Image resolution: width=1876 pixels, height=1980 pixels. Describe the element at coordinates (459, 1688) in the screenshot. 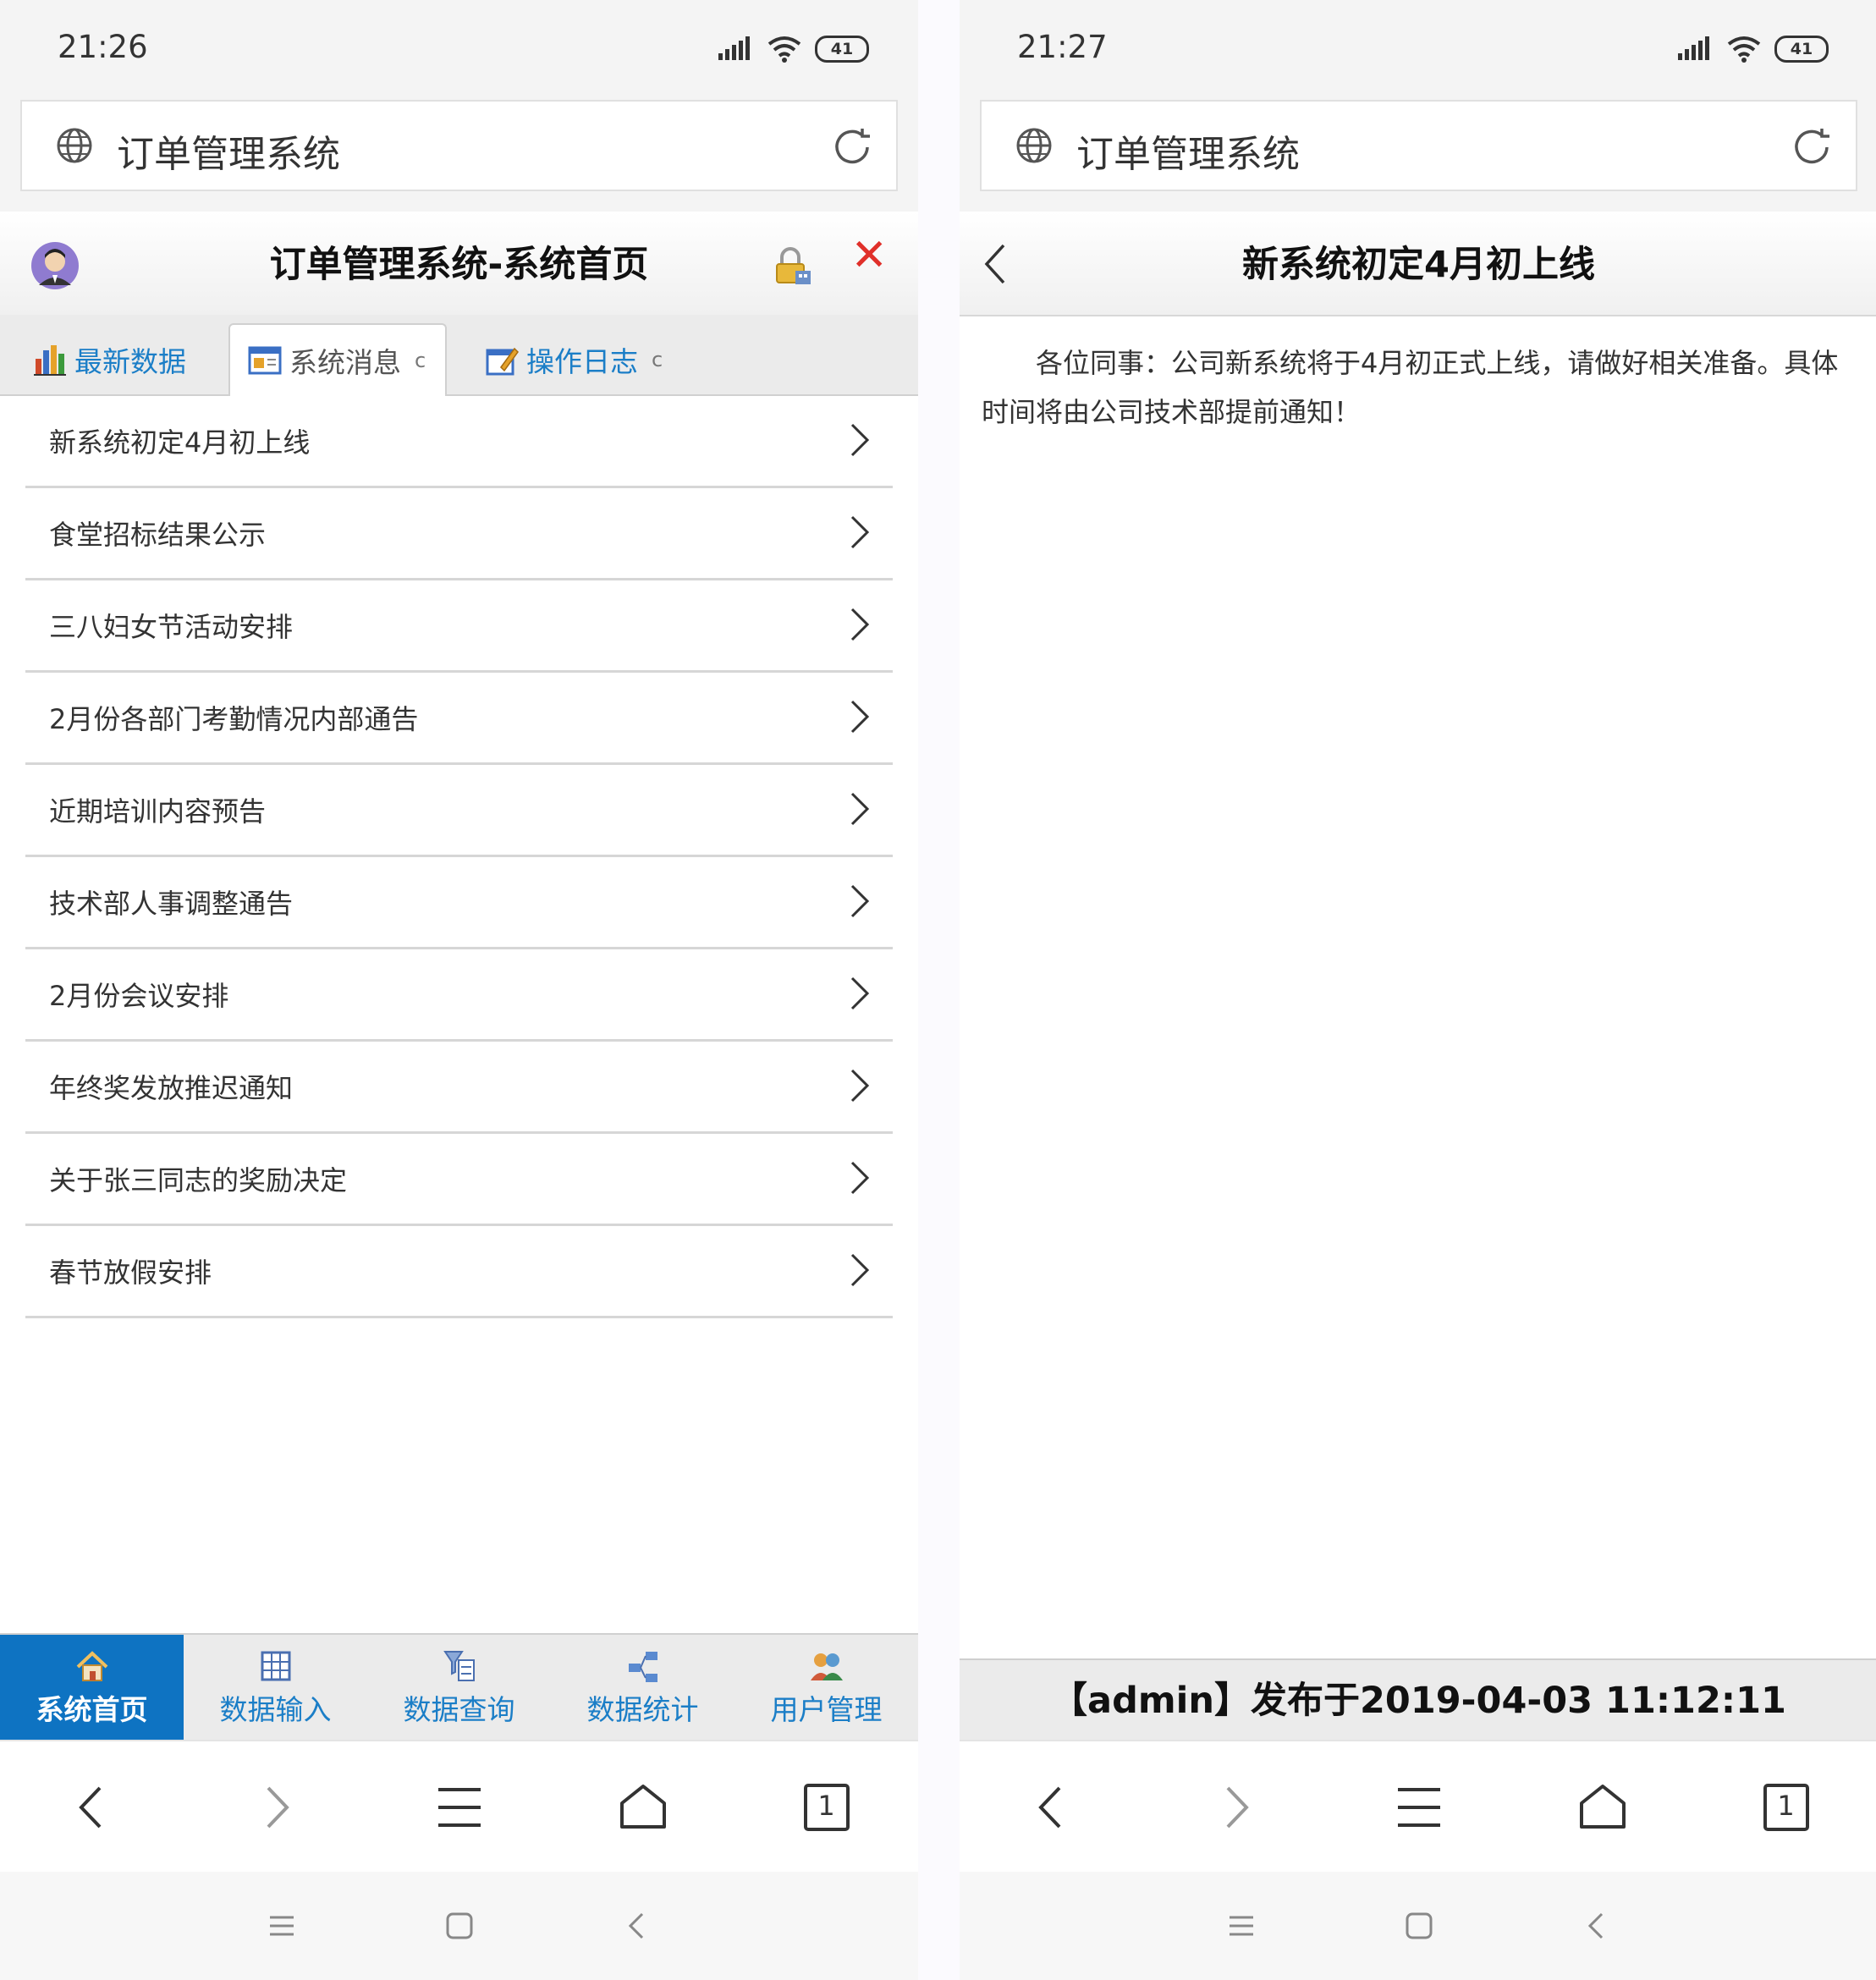

I see `nav-data-query: 数据查询` at that location.